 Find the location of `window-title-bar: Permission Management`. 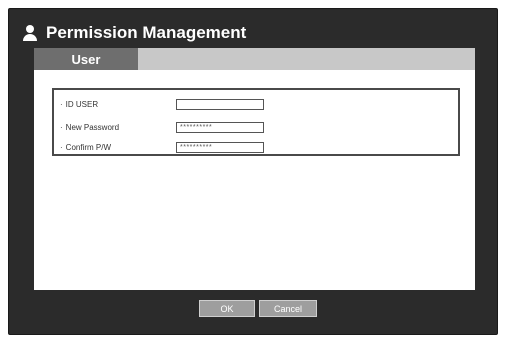

window-title-bar: Permission Management is located at coordinates (134, 33).